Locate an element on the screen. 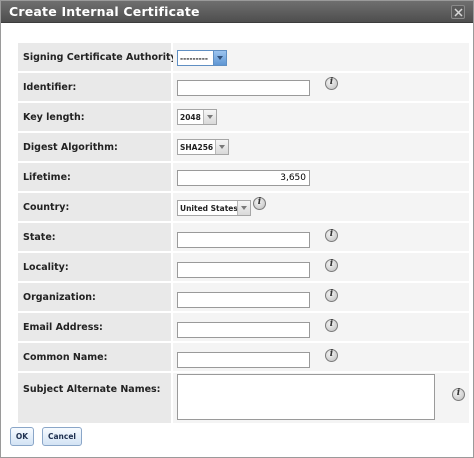  ok-button: OK is located at coordinates (22, 436).